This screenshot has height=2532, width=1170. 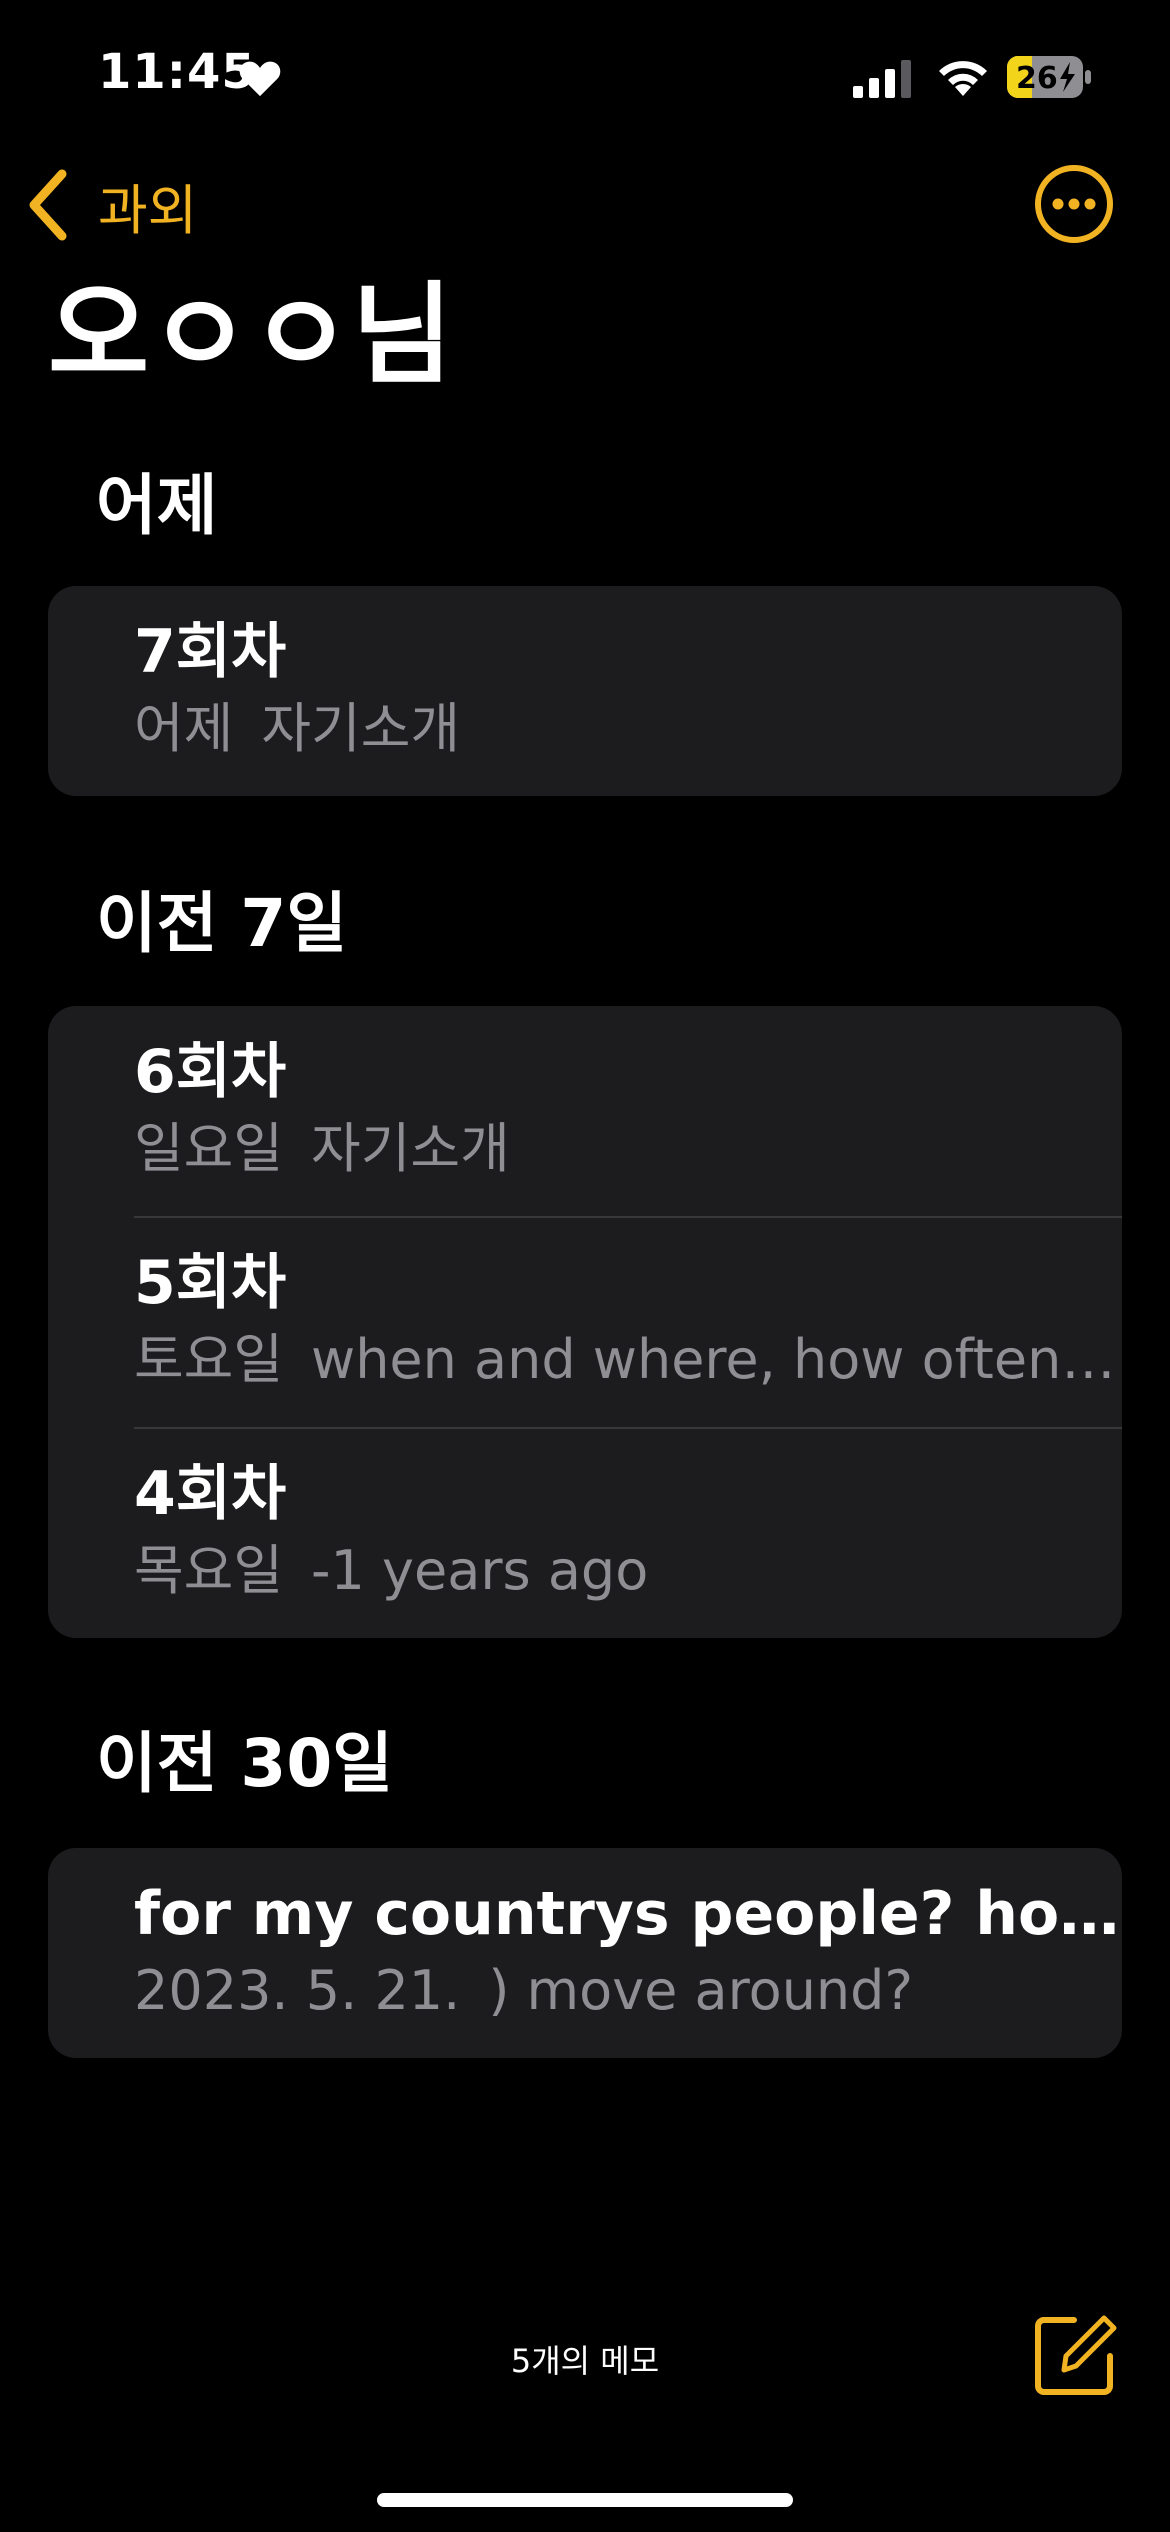 I want to click on note-preview: ) move around?, so click(x=701, y=1990).